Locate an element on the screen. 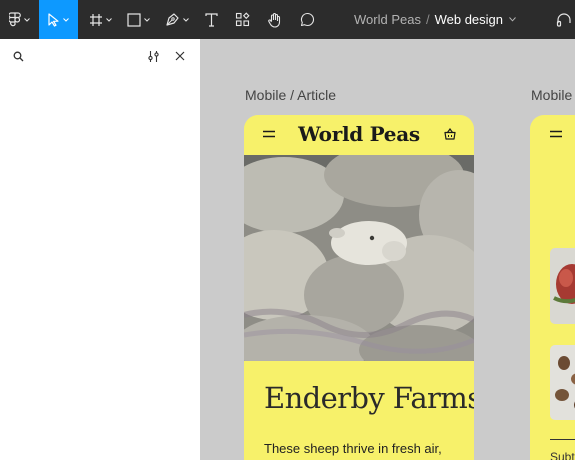  figma-menu-icon is located at coordinates (14, 18).